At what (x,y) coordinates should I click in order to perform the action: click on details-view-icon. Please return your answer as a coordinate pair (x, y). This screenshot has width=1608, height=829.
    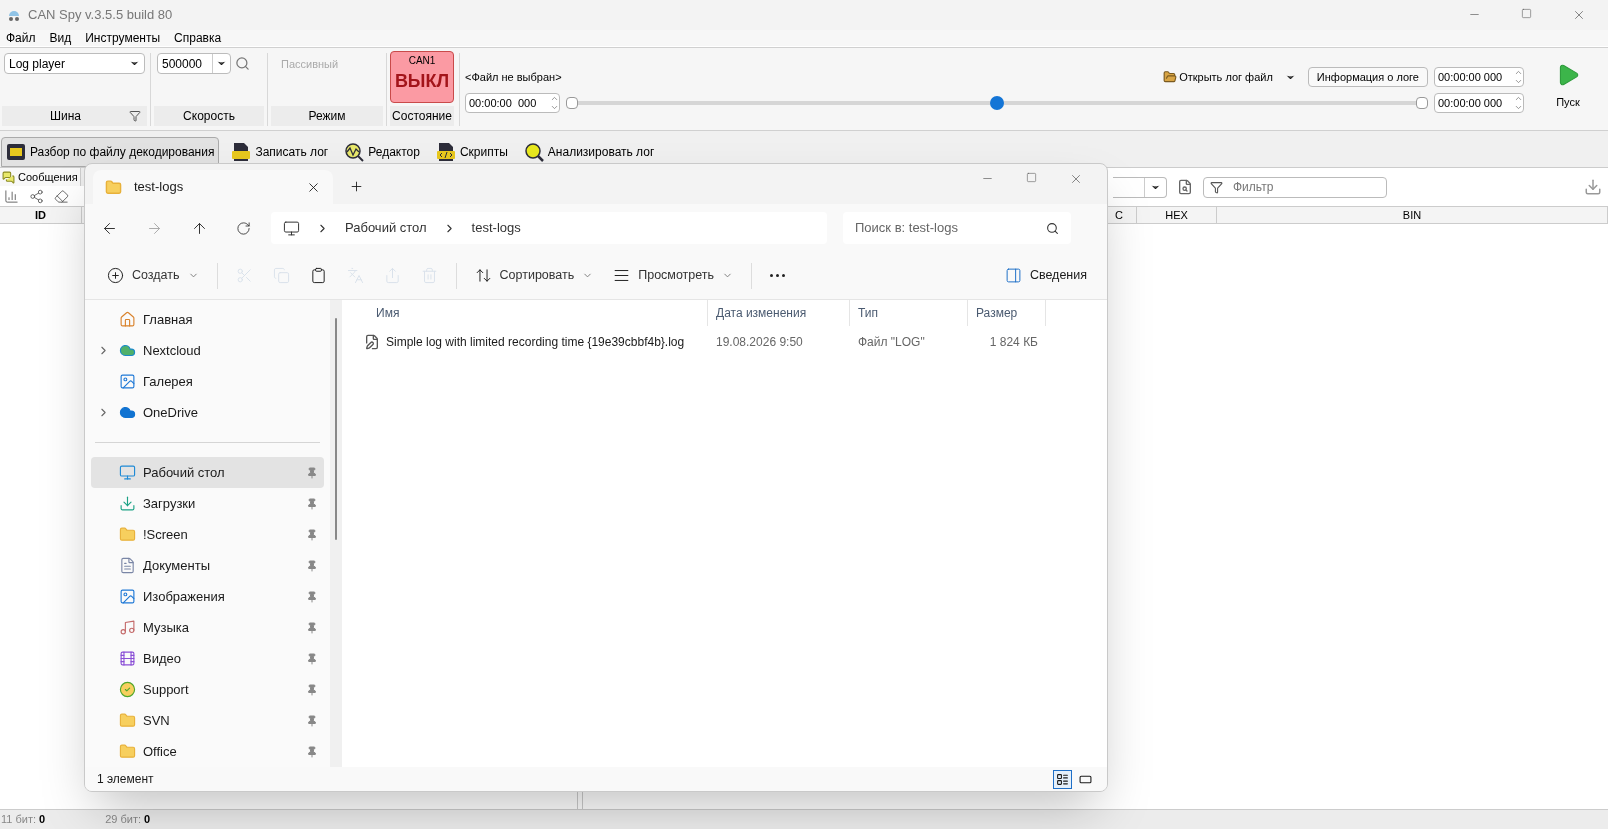
    Looking at the image, I should click on (1062, 779).